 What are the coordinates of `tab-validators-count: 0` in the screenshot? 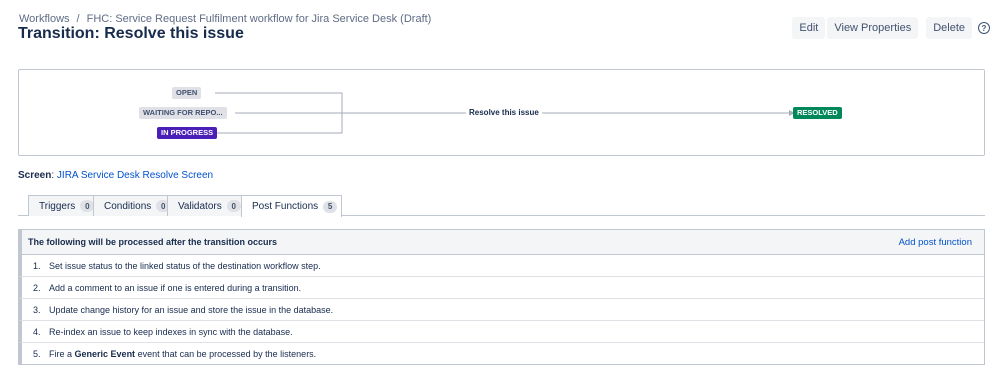 It's located at (233, 206).